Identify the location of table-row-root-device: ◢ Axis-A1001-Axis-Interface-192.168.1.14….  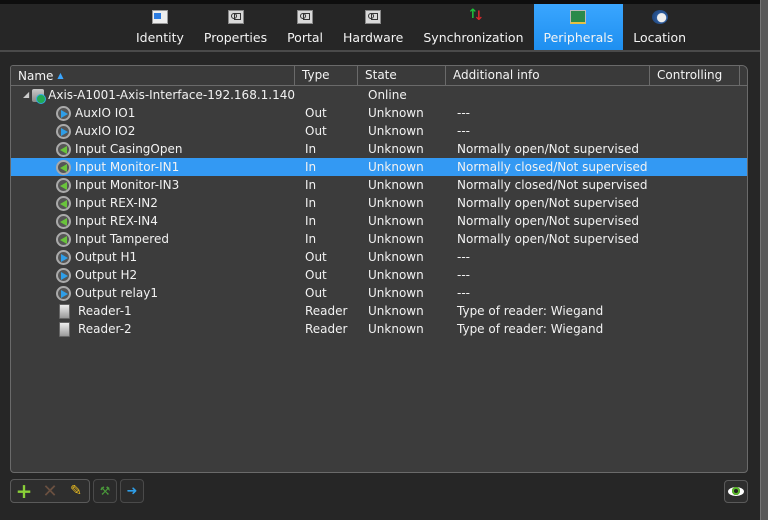
(379, 95).